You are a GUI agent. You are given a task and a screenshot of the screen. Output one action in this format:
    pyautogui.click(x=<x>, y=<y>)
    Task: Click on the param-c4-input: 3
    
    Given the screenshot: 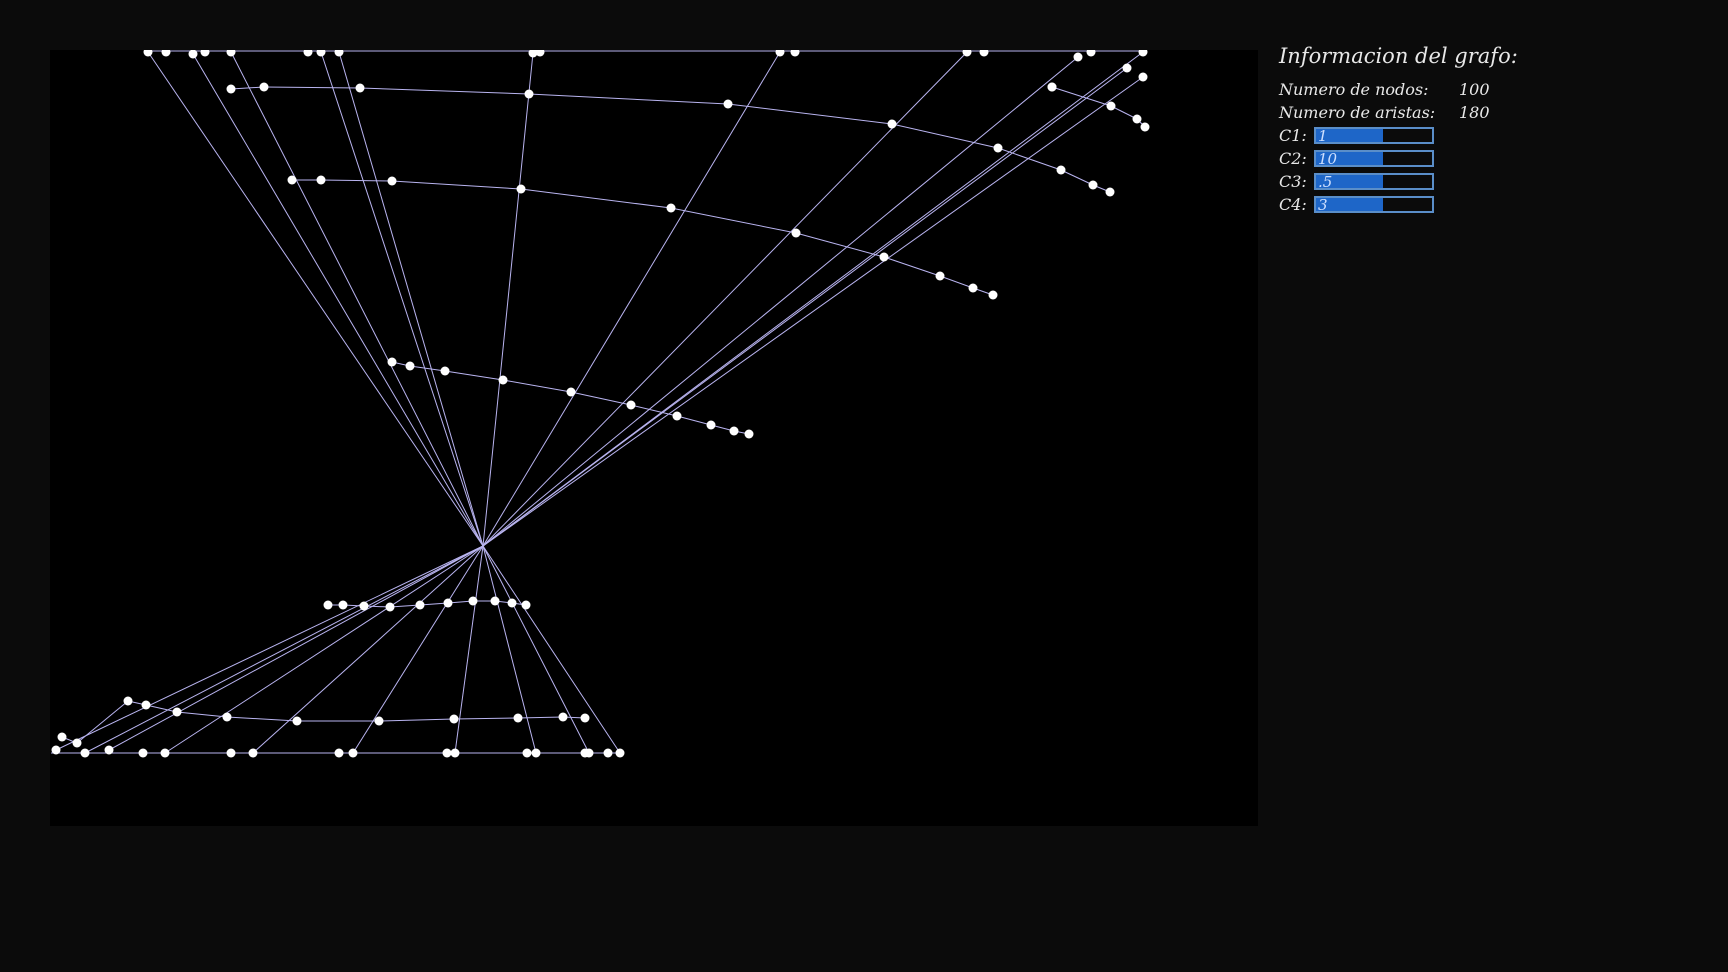 What is the action you would take?
    pyautogui.click(x=1374, y=204)
    